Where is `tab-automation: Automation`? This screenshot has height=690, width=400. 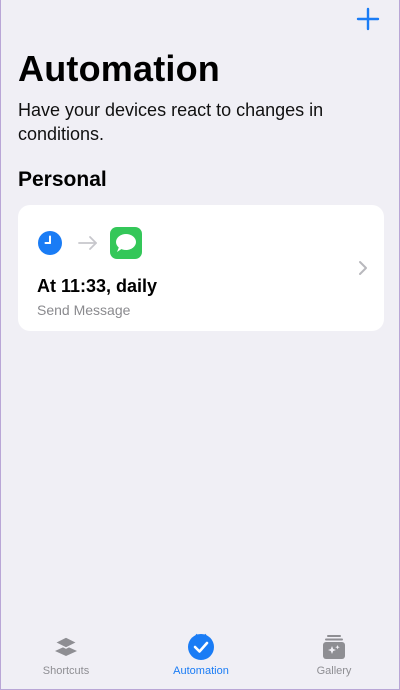 tab-automation: Automation is located at coordinates (201, 661).